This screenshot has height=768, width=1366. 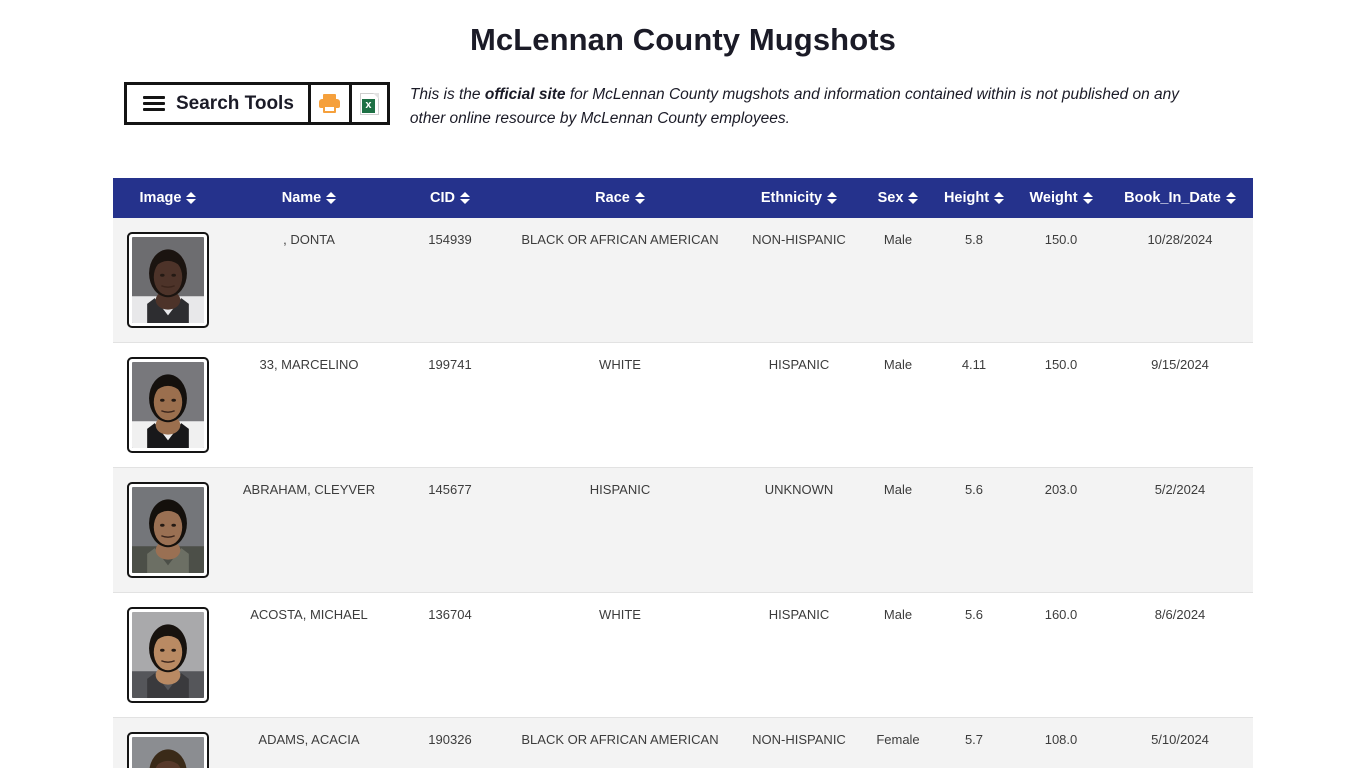 What do you see at coordinates (1180, 281) in the screenshot?
I see `cell-book-in-date: 10/28/2024` at bounding box center [1180, 281].